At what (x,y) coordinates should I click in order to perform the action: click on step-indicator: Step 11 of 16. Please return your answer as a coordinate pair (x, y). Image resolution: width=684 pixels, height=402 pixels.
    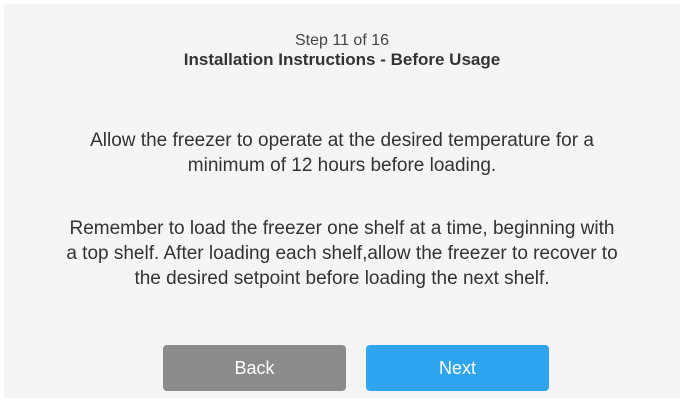
    Looking at the image, I should click on (342, 40).